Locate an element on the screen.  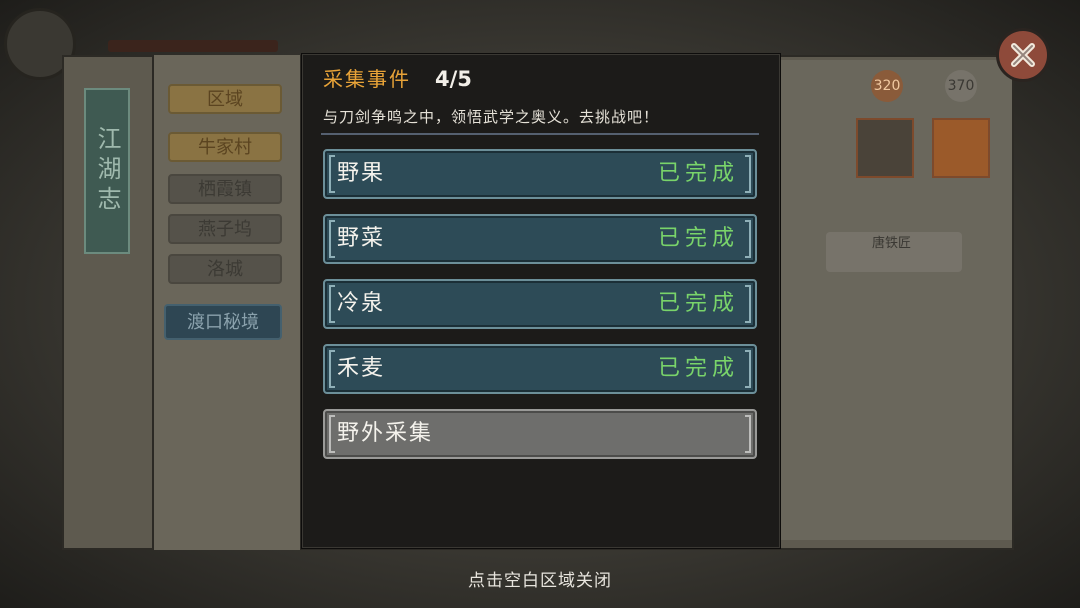
dialog-title: 采集事件 is located at coordinates (367, 79).